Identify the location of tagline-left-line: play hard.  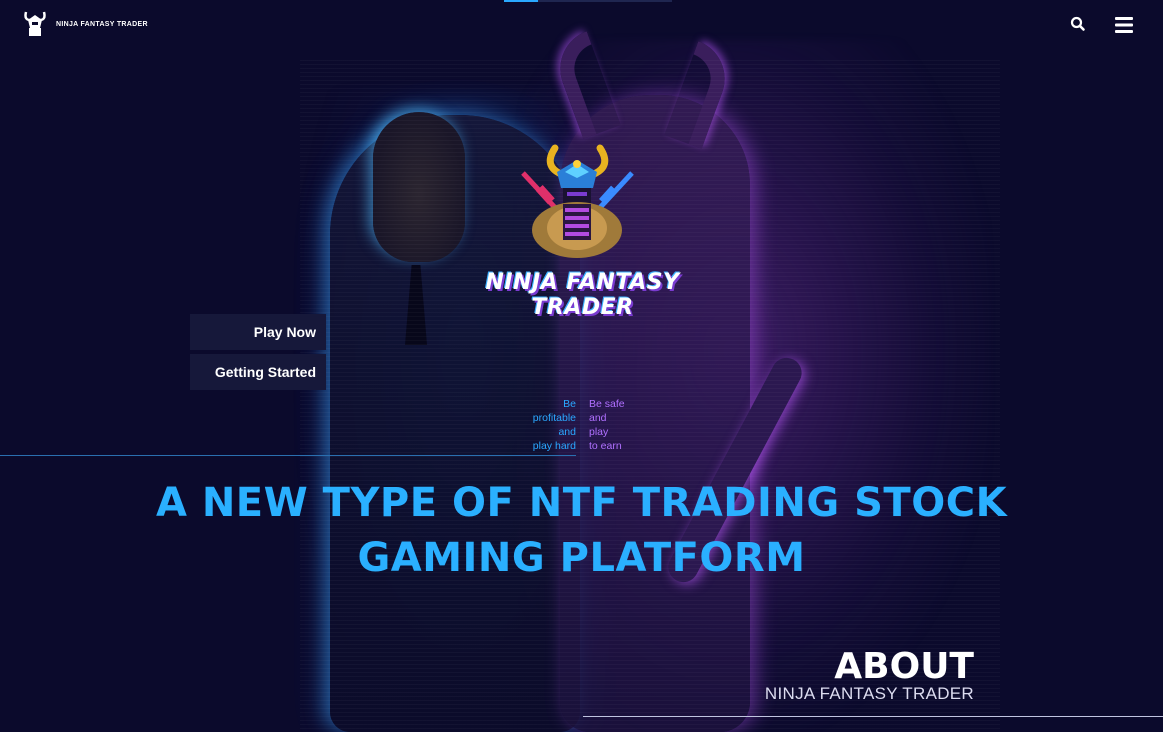
(554, 446).